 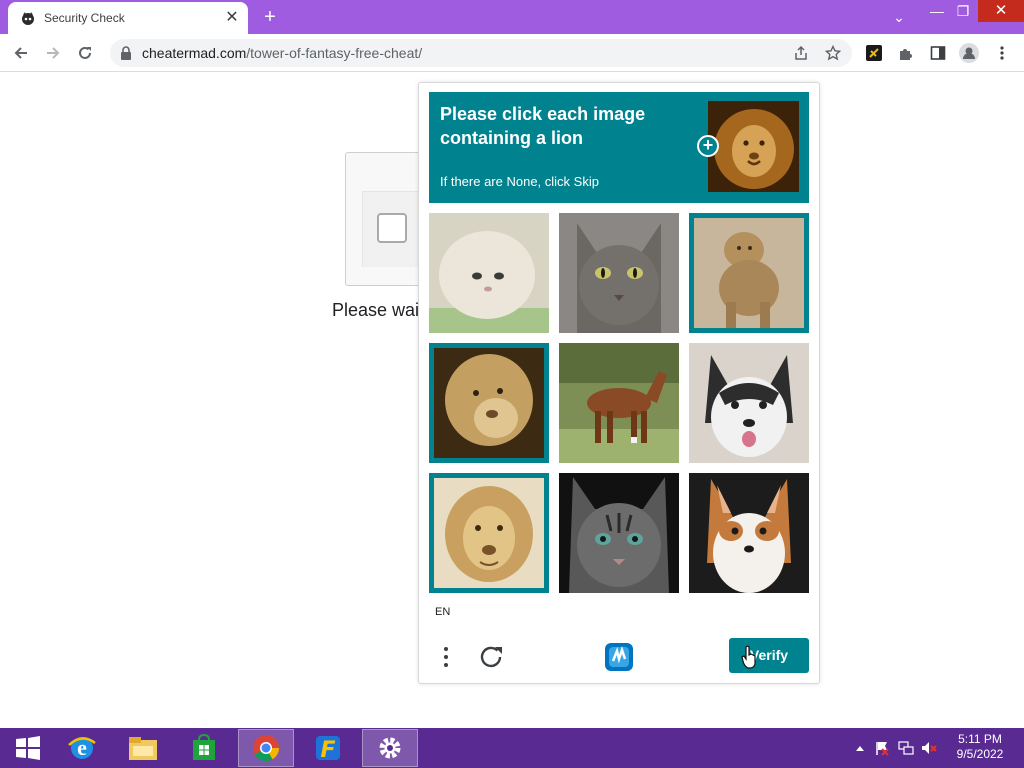 What do you see at coordinates (126, 53) in the screenshot?
I see `lock-icon` at bounding box center [126, 53].